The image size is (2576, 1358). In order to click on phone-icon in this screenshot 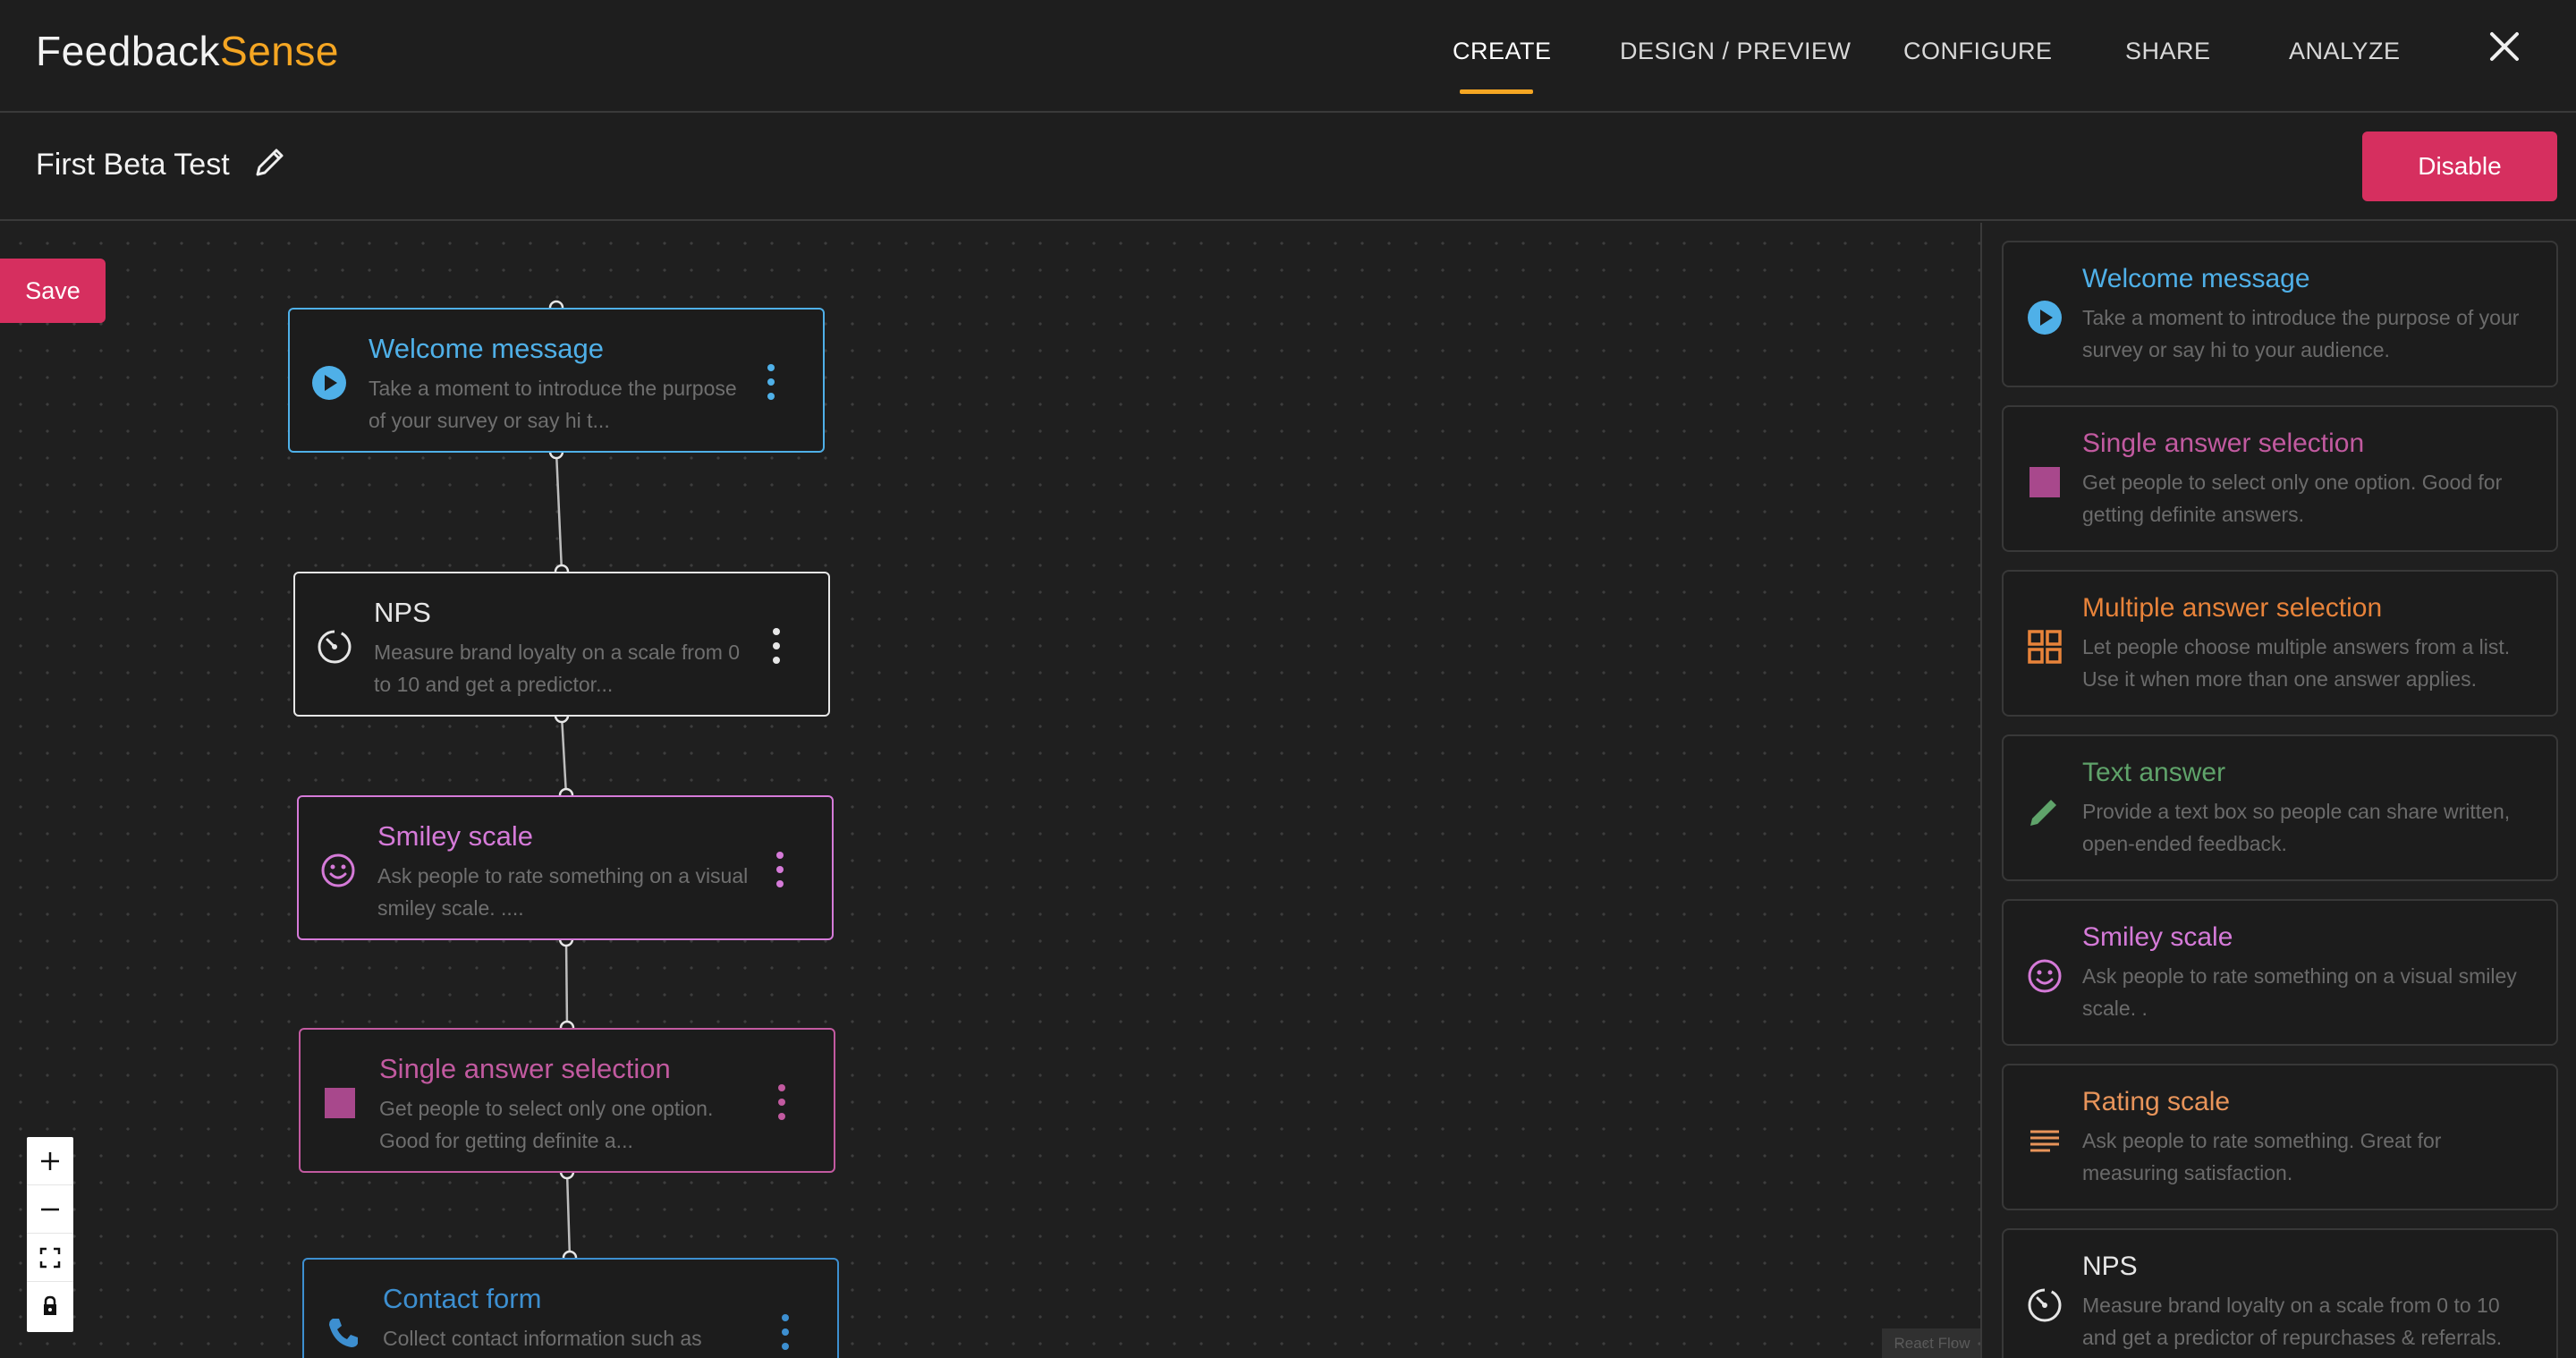, I will do `click(343, 1333)`.